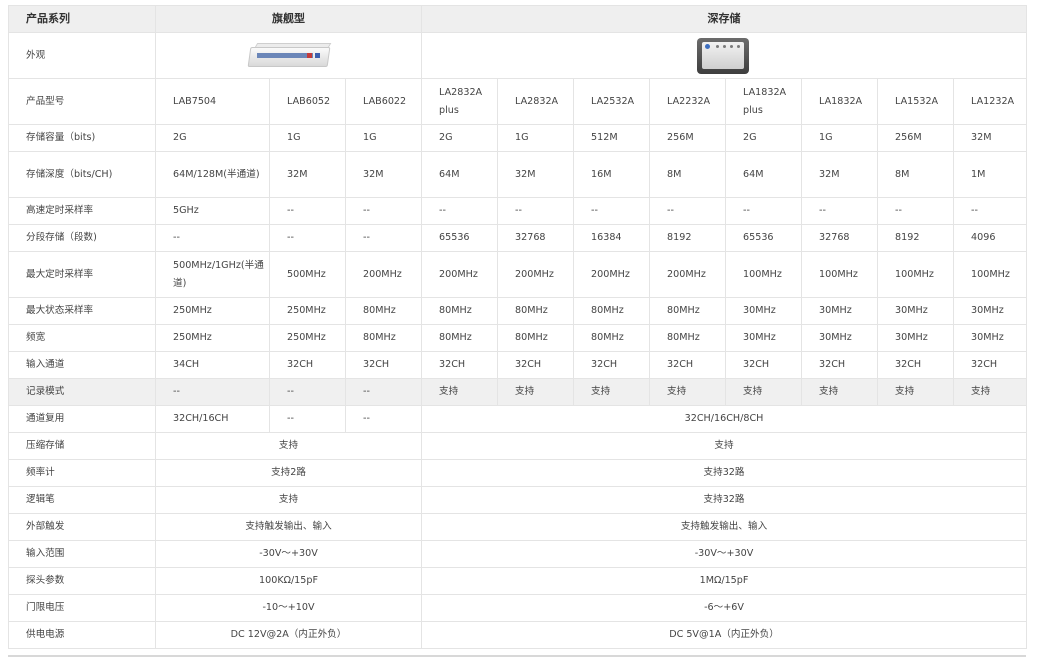 The width and height of the screenshot is (1039, 661). What do you see at coordinates (82, 365) in the screenshot?
I see `row-label: 输入通道` at bounding box center [82, 365].